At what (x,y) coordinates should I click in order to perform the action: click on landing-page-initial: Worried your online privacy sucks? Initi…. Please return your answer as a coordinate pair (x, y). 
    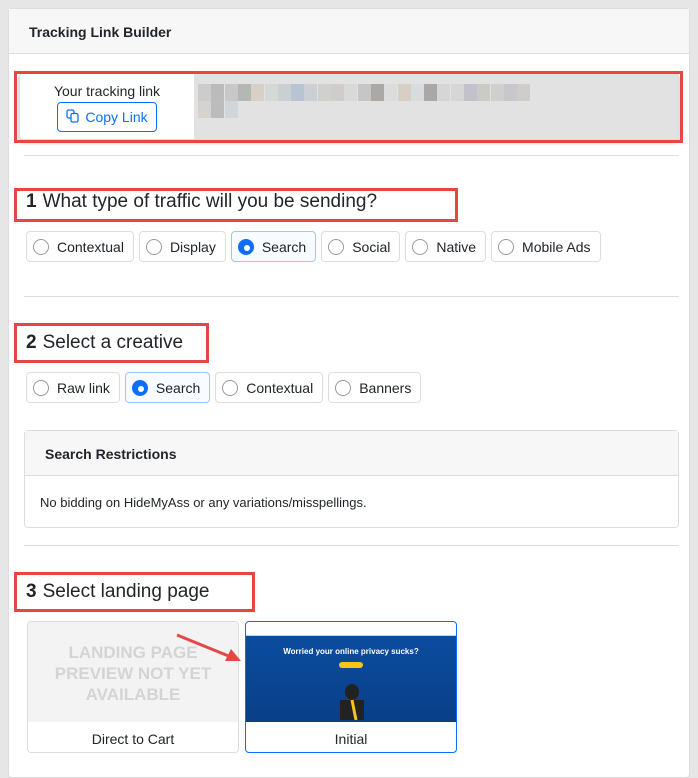
    Looking at the image, I should click on (351, 687).